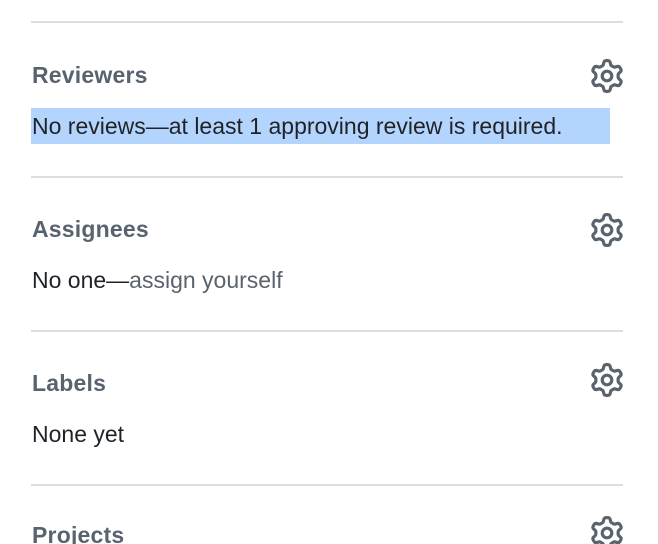 The width and height of the screenshot is (658, 544). What do you see at coordinates (607, 380) in the screenshot?
I see `labels-settings-gear-icon` at bounding box center [607, 380].